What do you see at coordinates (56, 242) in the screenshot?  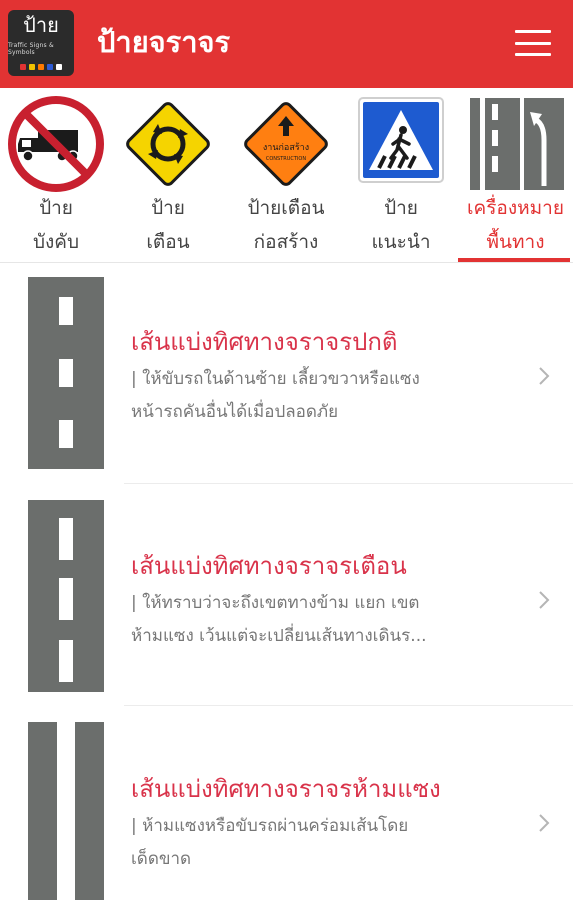 I see `tab-label-line2: บังคับ` at bounding box center [56, 242].